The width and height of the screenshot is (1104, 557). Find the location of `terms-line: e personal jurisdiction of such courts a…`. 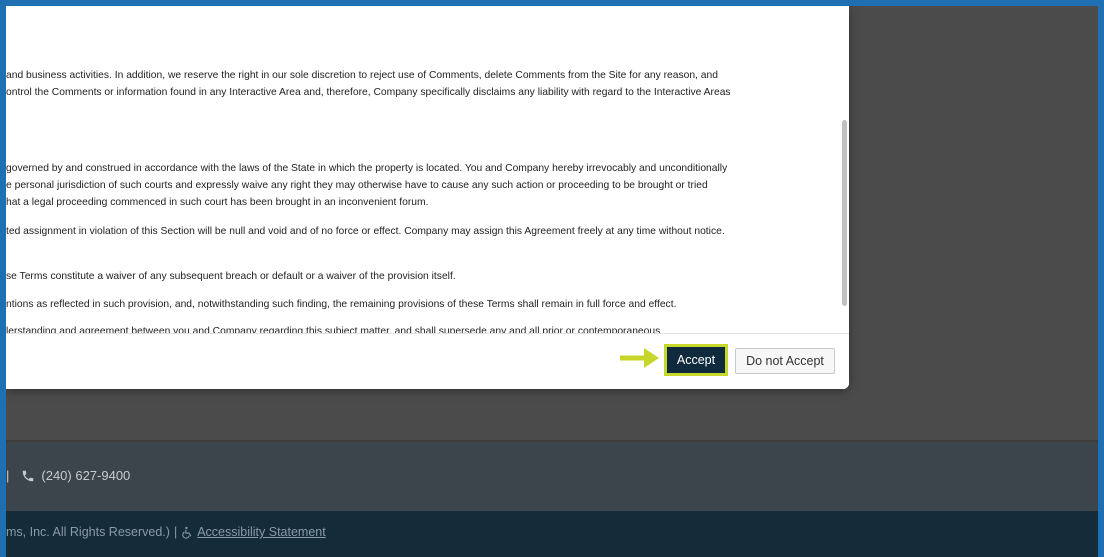

terms-line: e personal jurisdiction of such courts a… is located at coordinates (357, 185).